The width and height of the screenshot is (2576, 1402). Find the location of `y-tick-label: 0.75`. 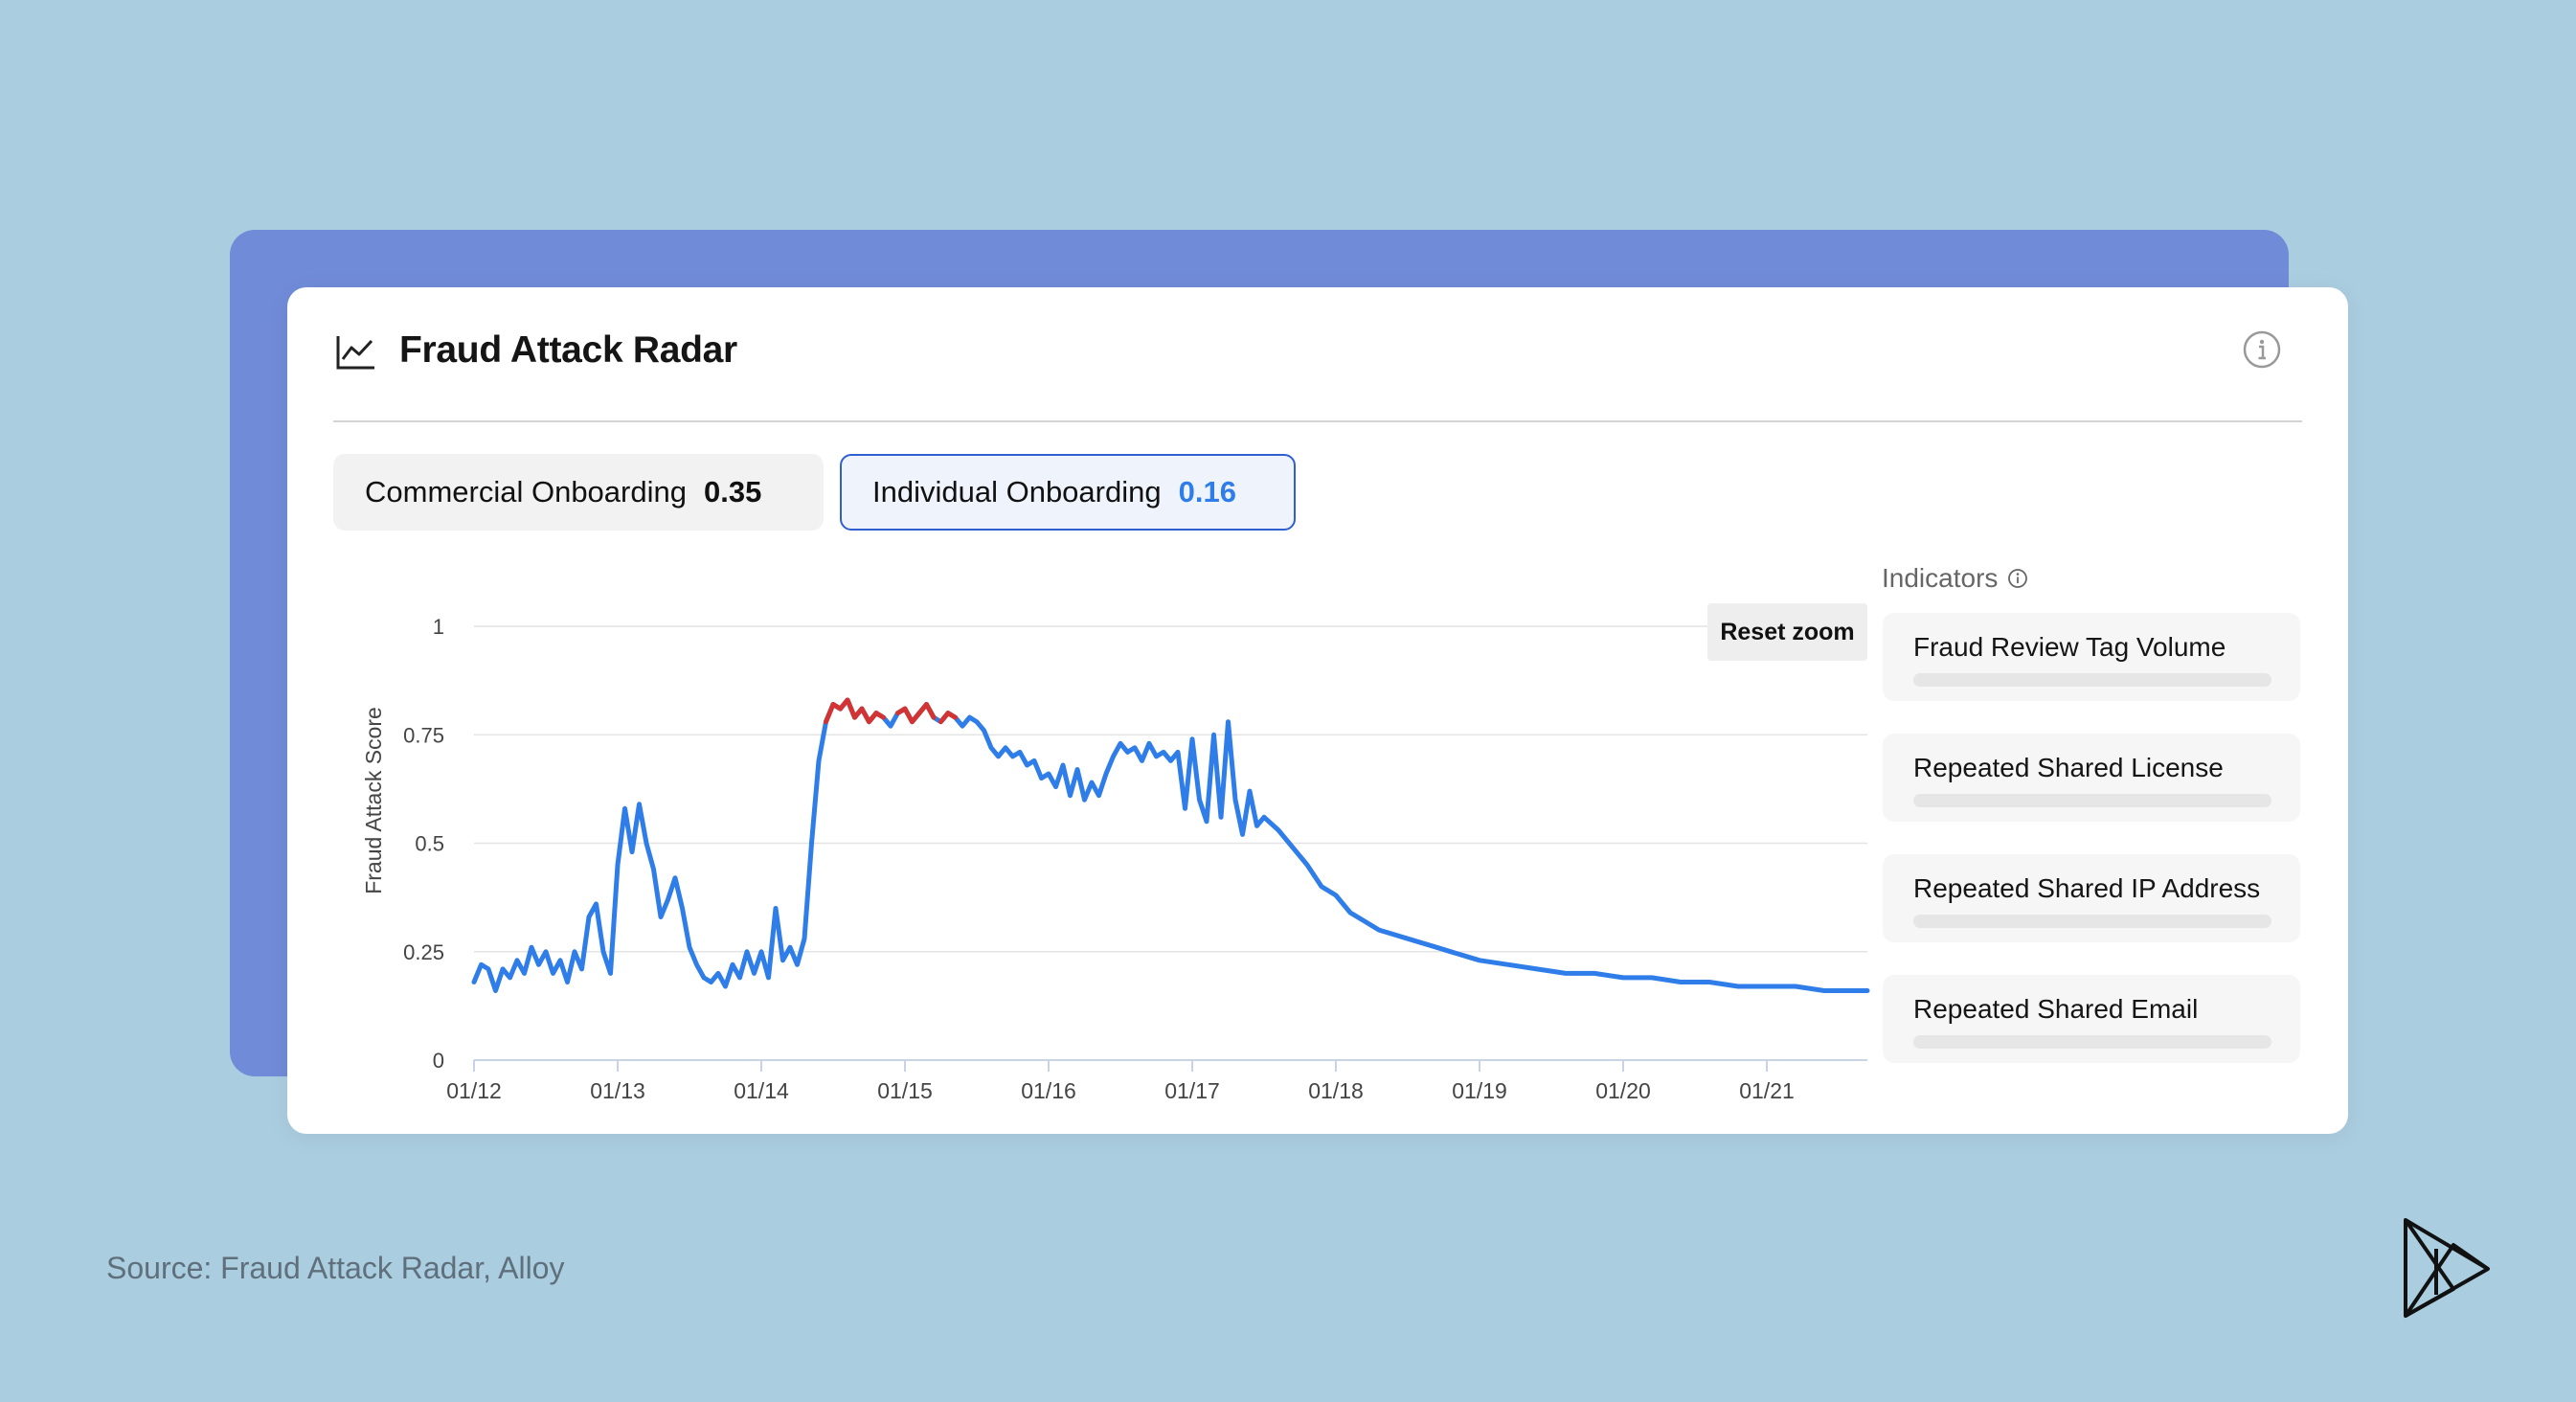

y-tick-label: 0.75 is located at coordinates (423, 735).